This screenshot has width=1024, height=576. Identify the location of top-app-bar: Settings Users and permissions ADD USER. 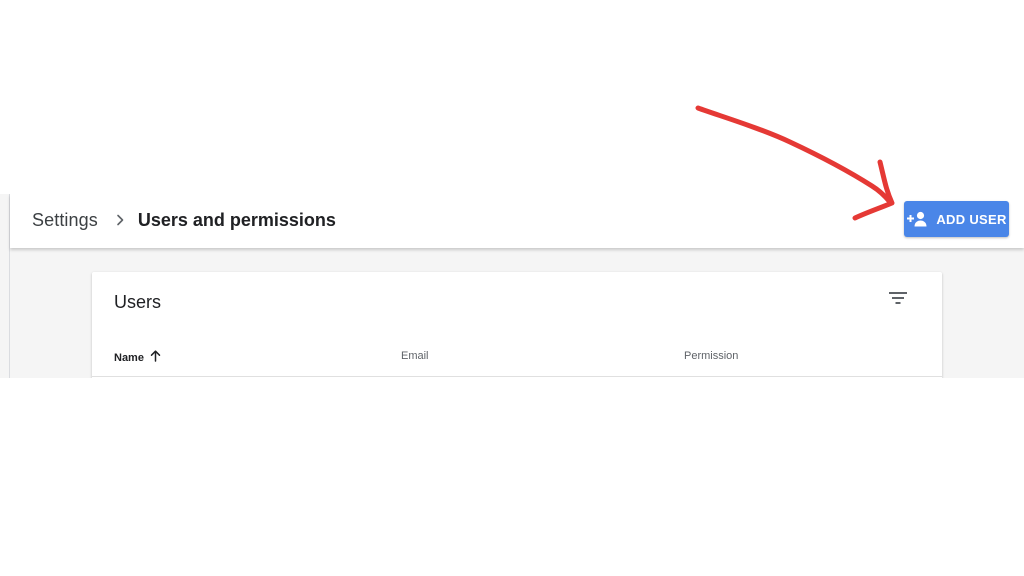
(517, 221).